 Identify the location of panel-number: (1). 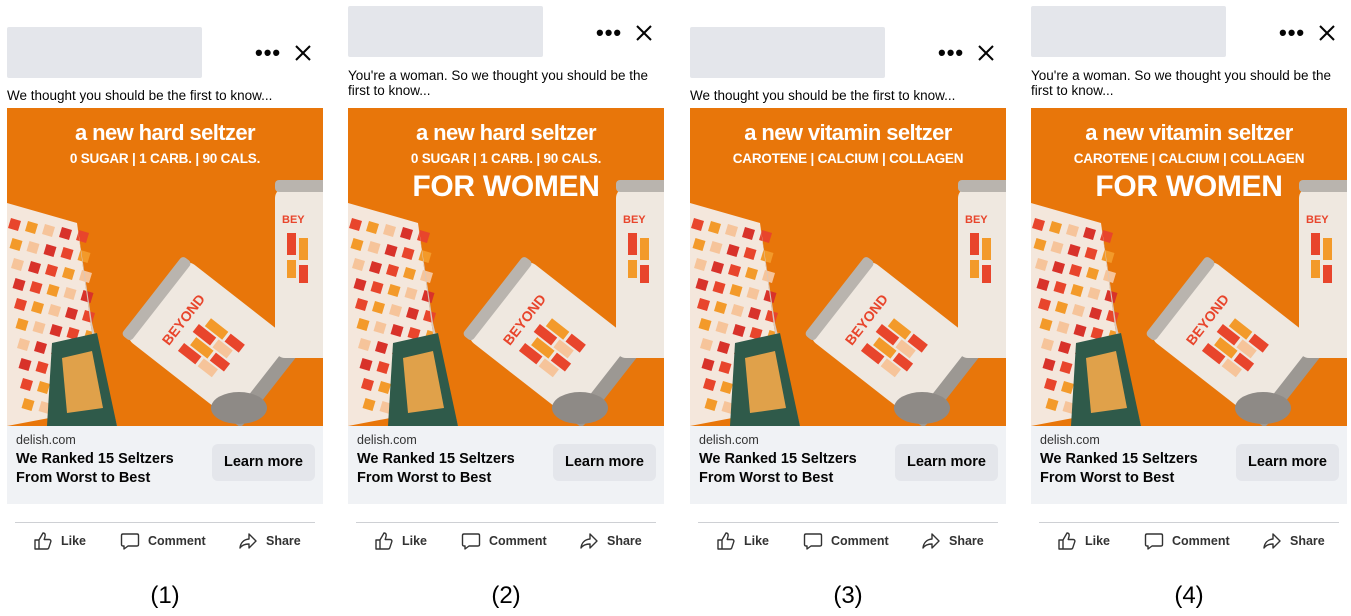
(165, 595).